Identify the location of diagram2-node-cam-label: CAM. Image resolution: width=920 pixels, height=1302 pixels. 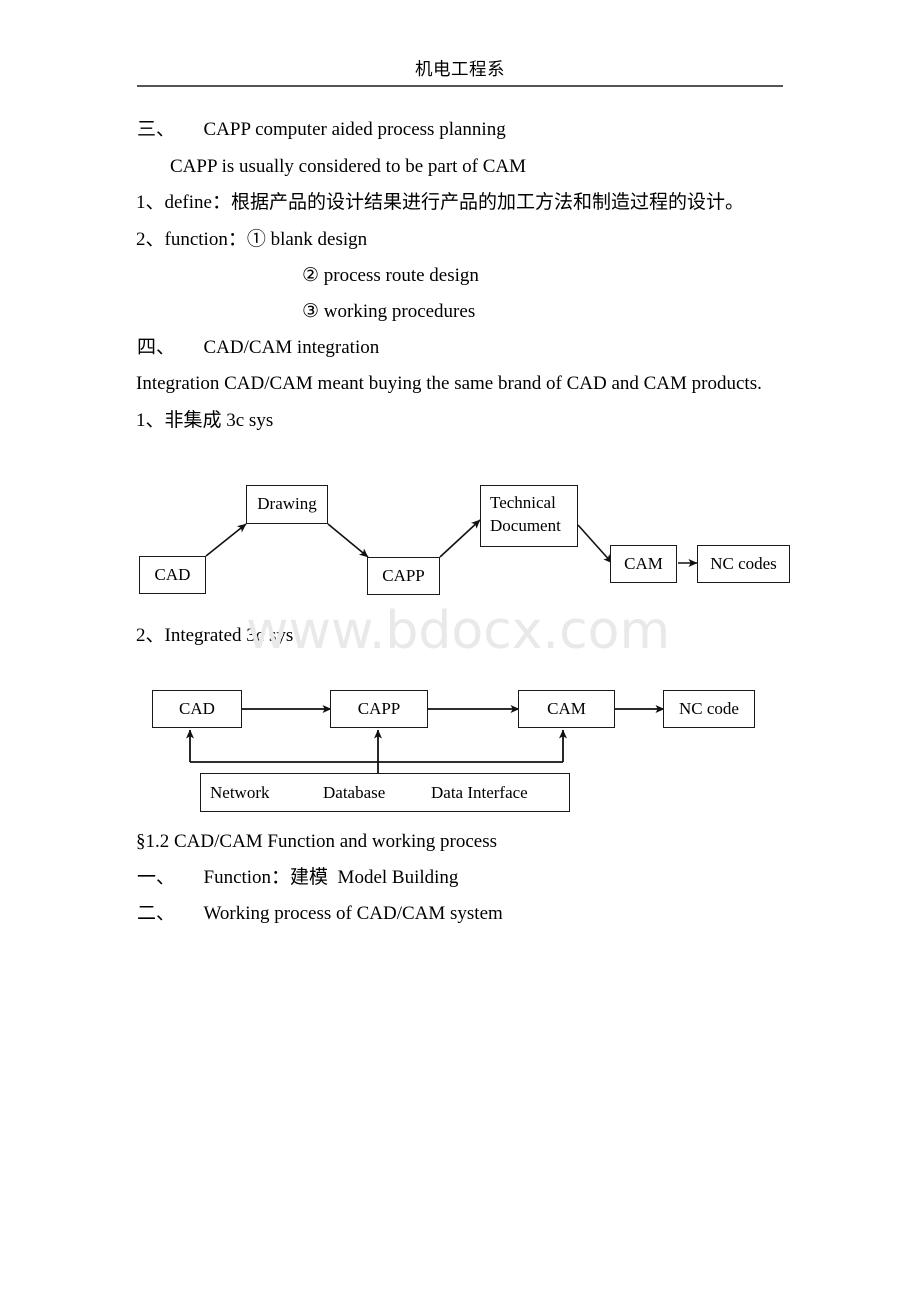
(566, 708).